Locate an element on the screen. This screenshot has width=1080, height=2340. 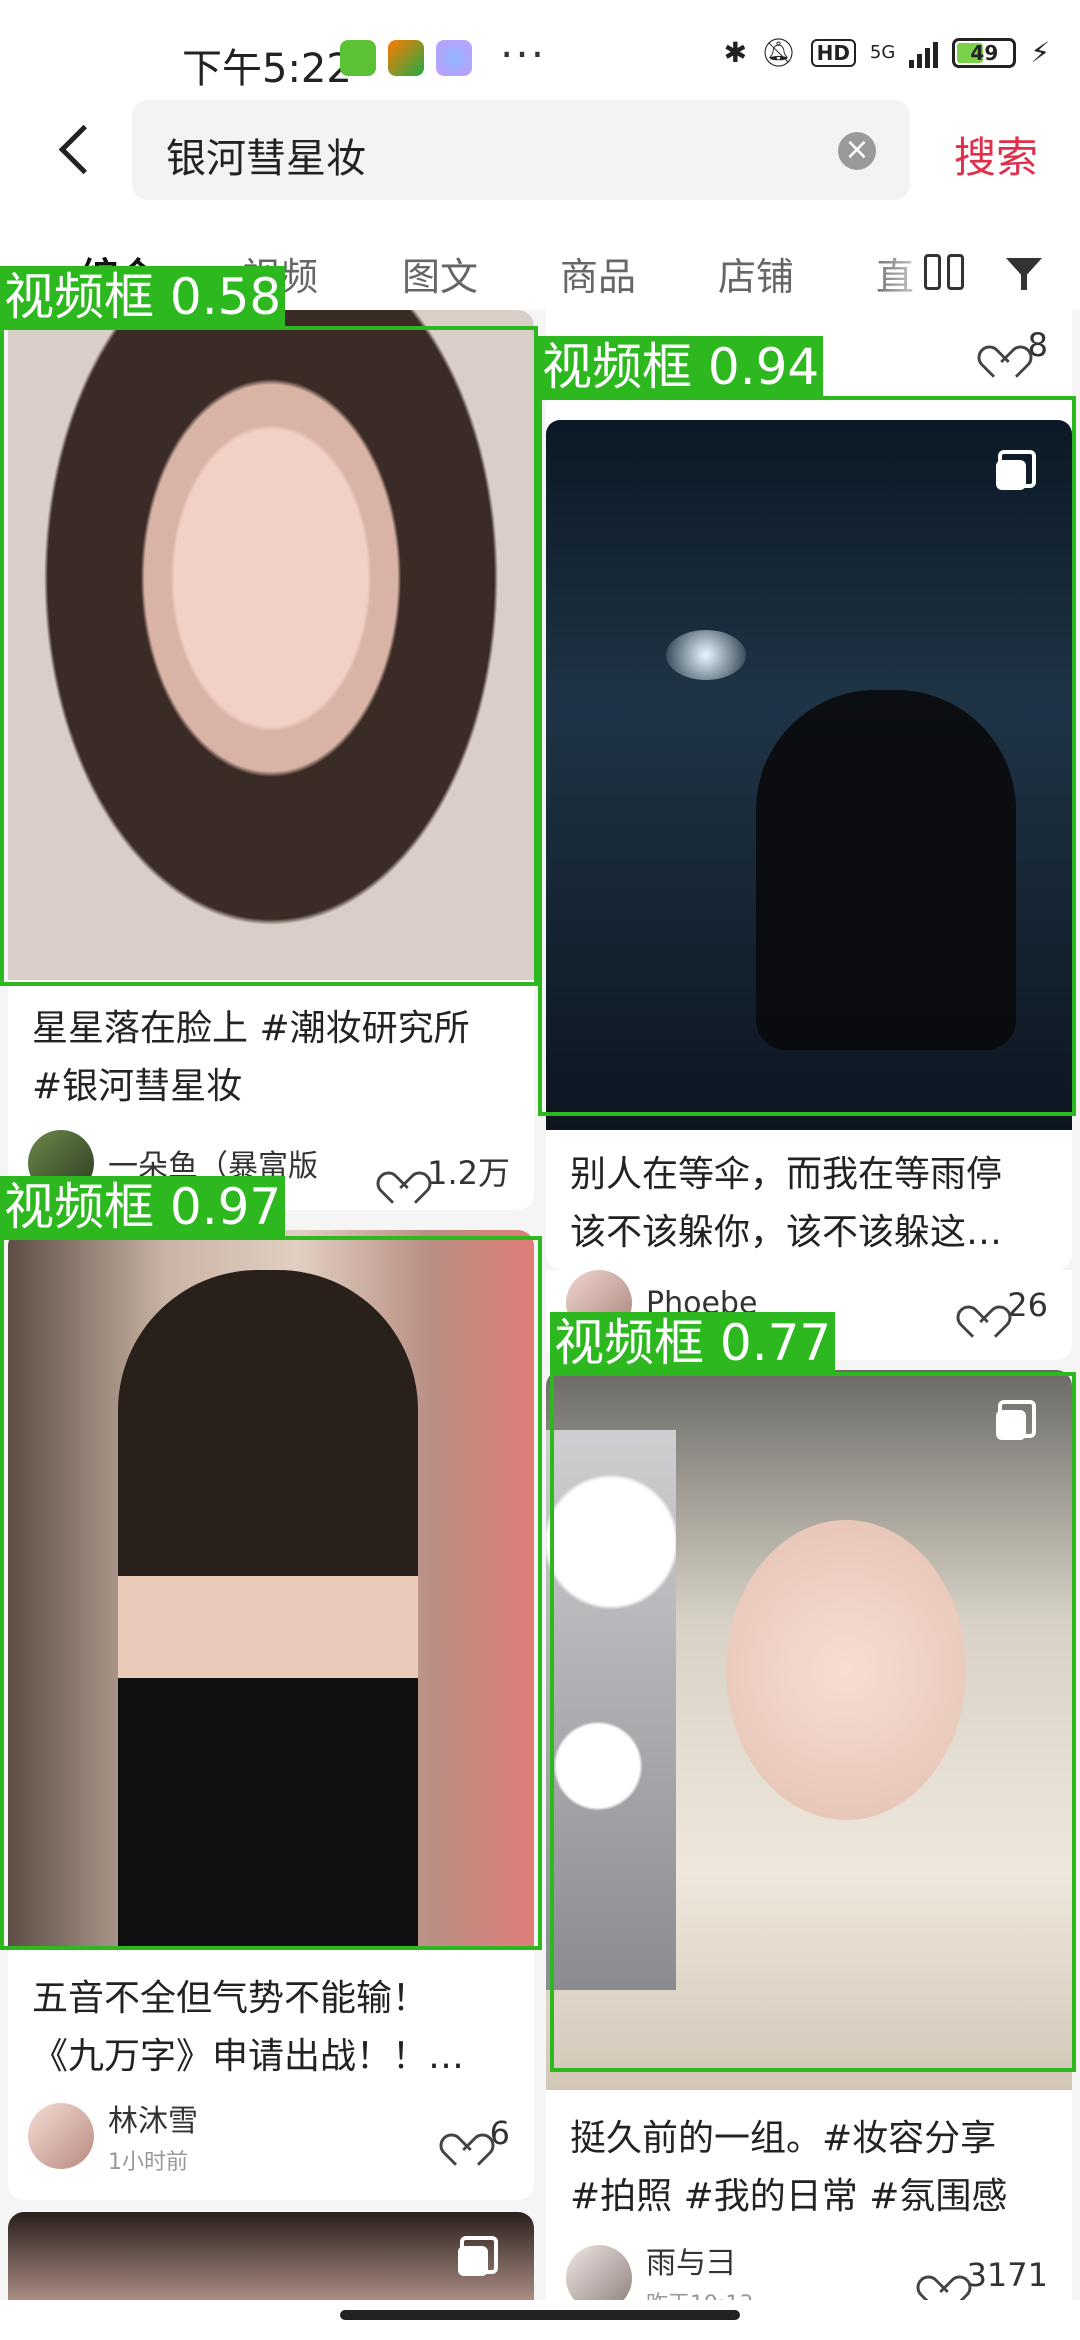
grid-layout-icon is located at coordinates (944, 272).